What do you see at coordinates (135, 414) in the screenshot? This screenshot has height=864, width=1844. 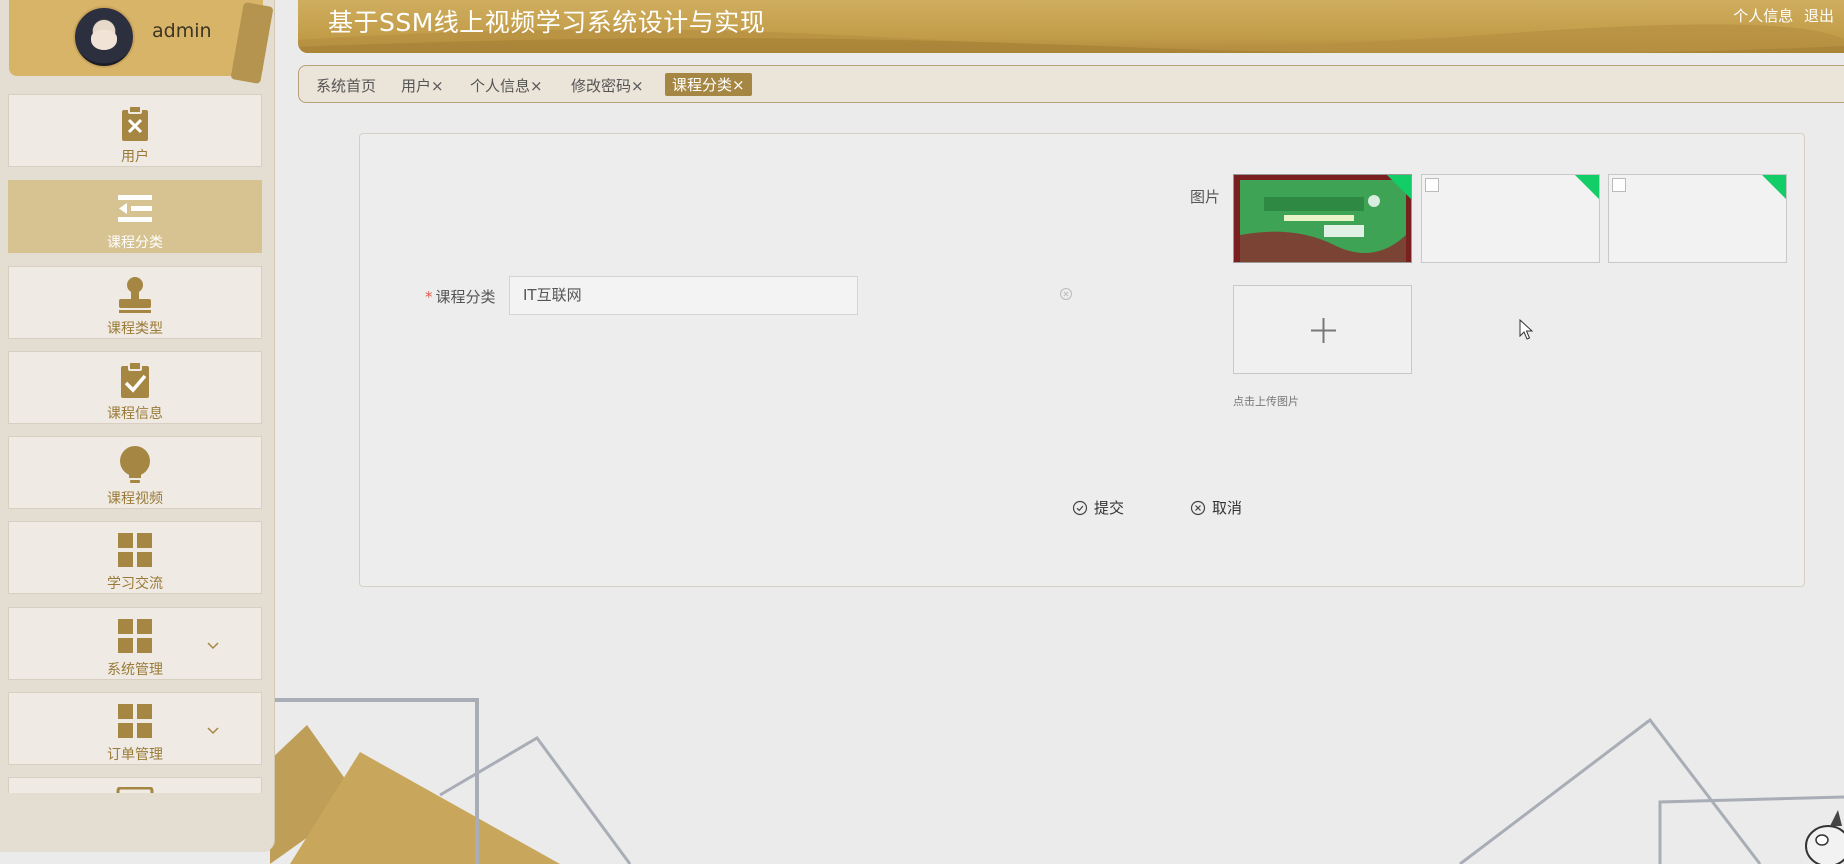 I see `sidebar-item-label: 课程信息` at bounding box center [135, 414].